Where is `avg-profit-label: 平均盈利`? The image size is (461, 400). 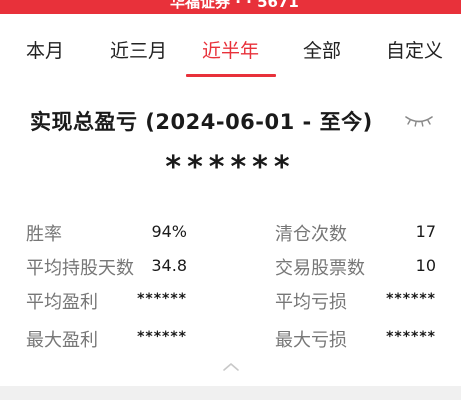 avg-profit-label: 平均盈利 is located at coordinates (62, 302).